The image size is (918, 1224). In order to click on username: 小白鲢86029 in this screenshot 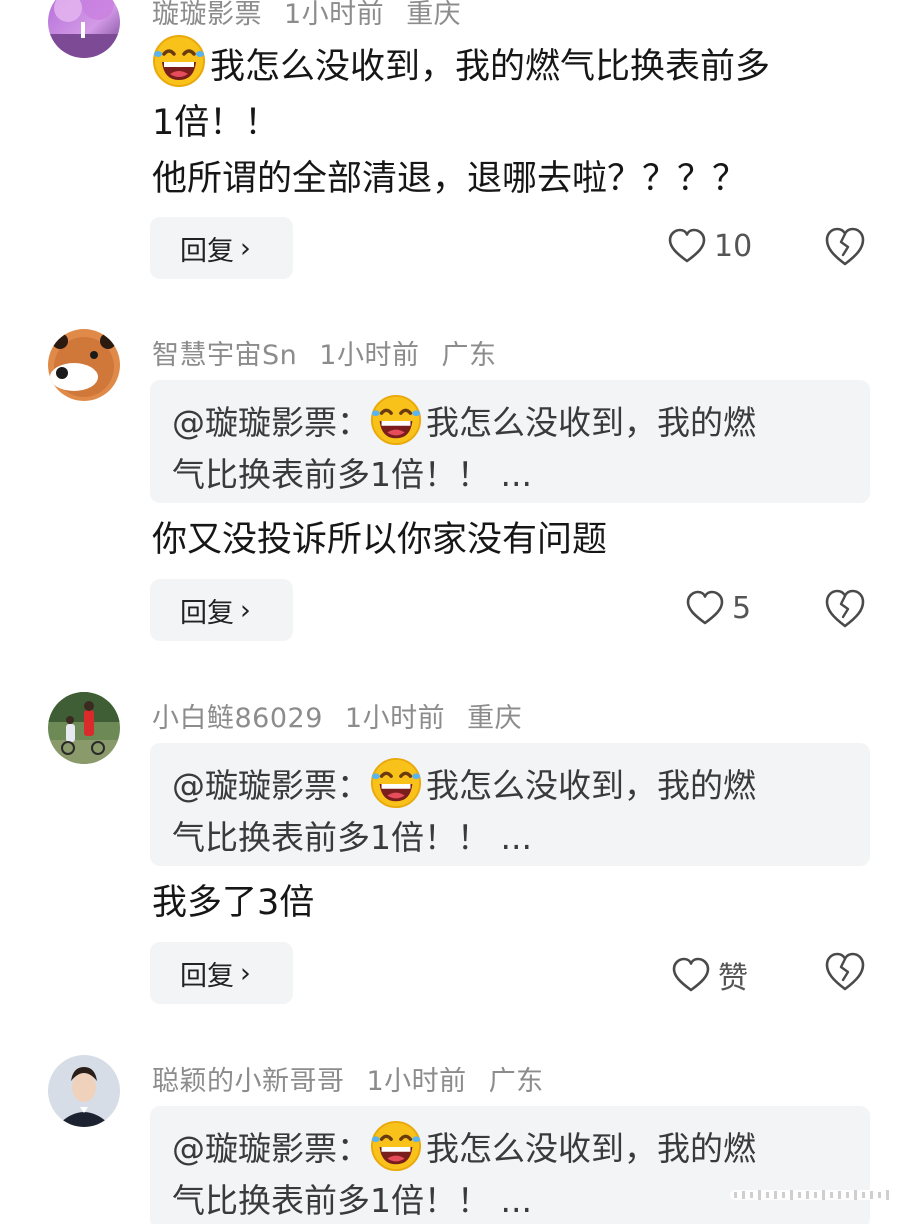, I will do `click(237, 718)`.